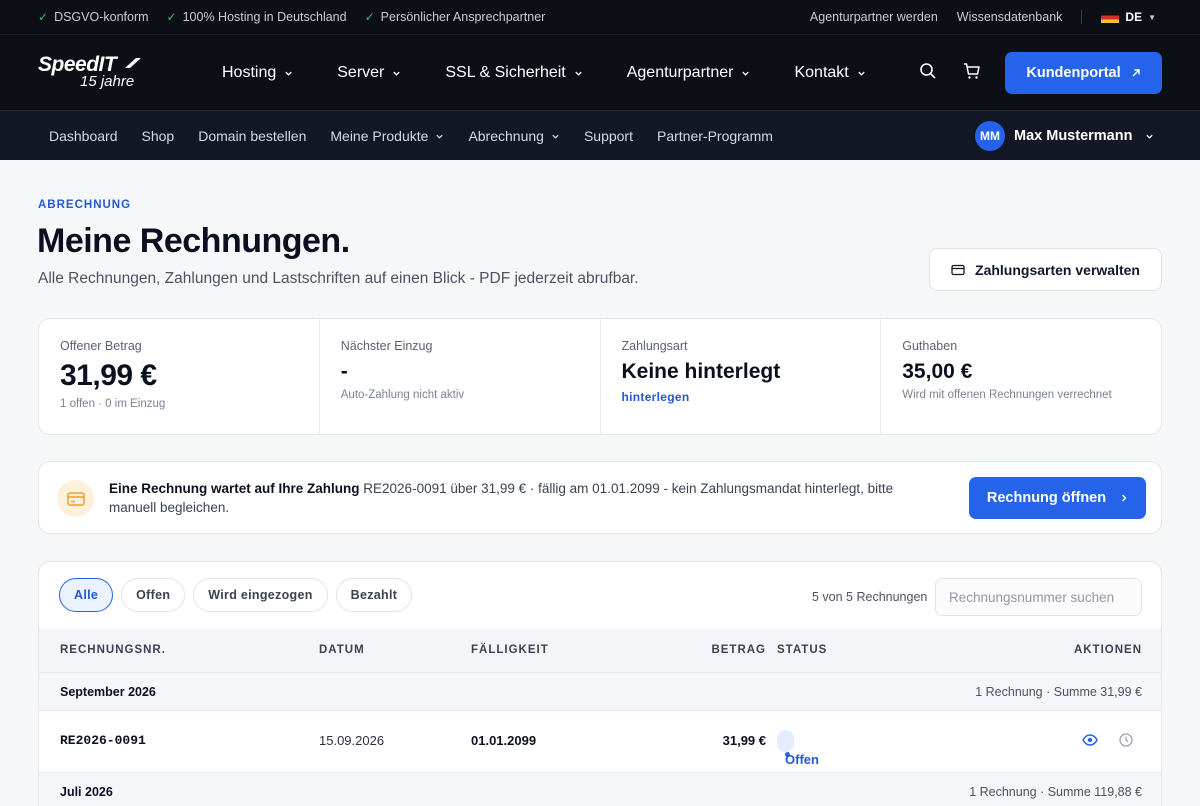  I want to click on subnav-support: Support, so click(608, 136).